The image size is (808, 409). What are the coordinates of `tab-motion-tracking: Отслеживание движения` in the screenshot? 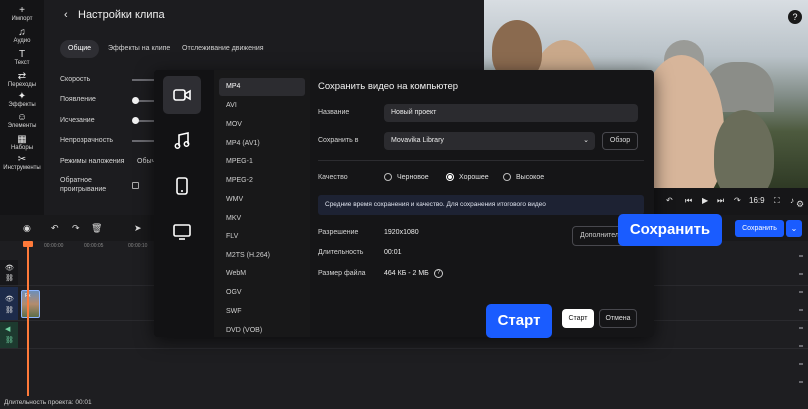 It's located at (223, 49).